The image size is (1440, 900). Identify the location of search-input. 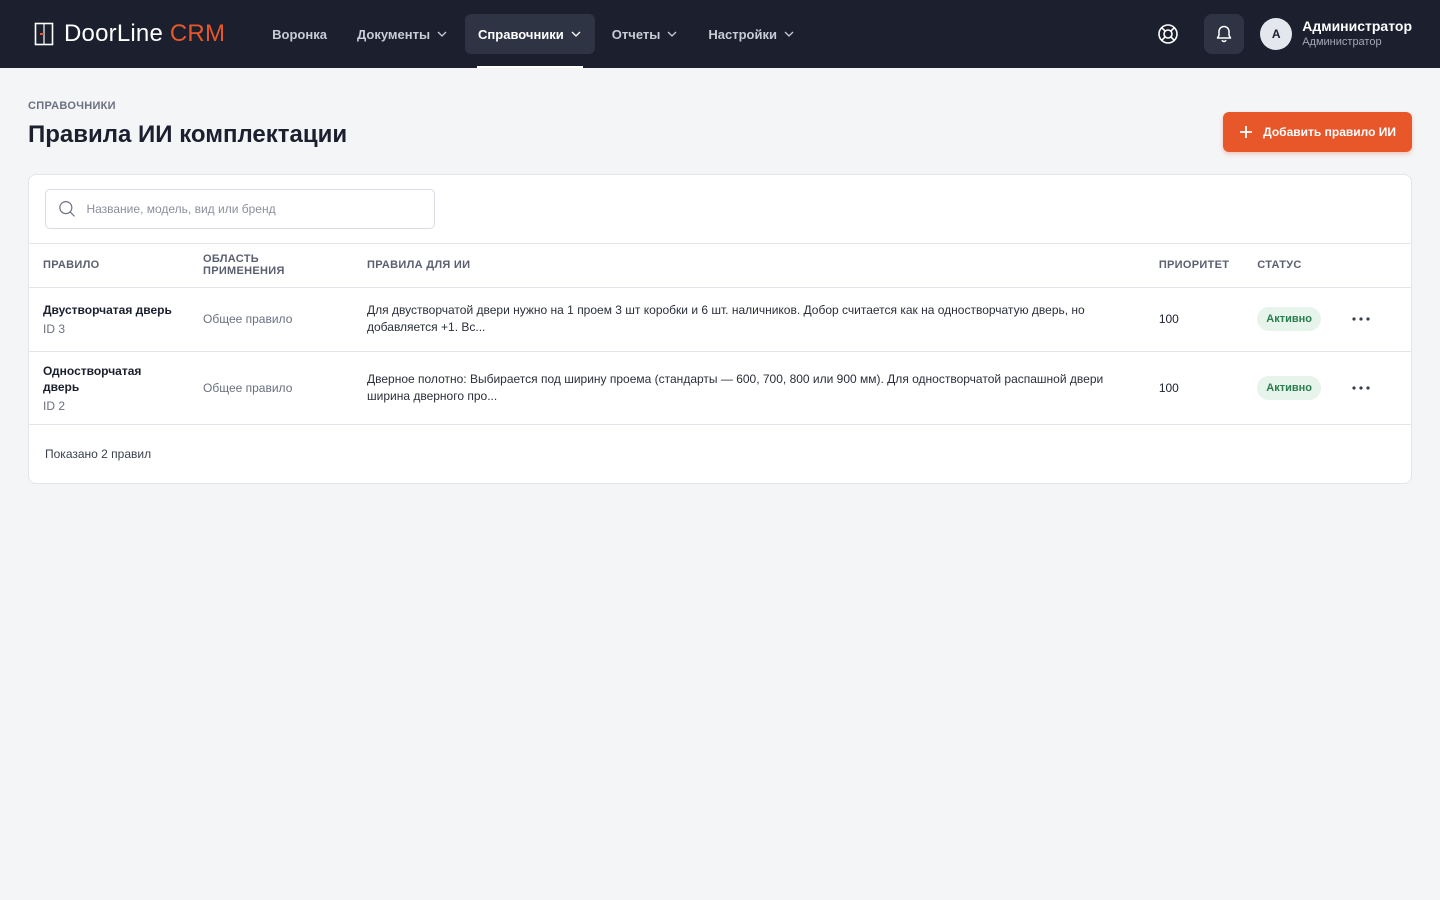
(254, 209).